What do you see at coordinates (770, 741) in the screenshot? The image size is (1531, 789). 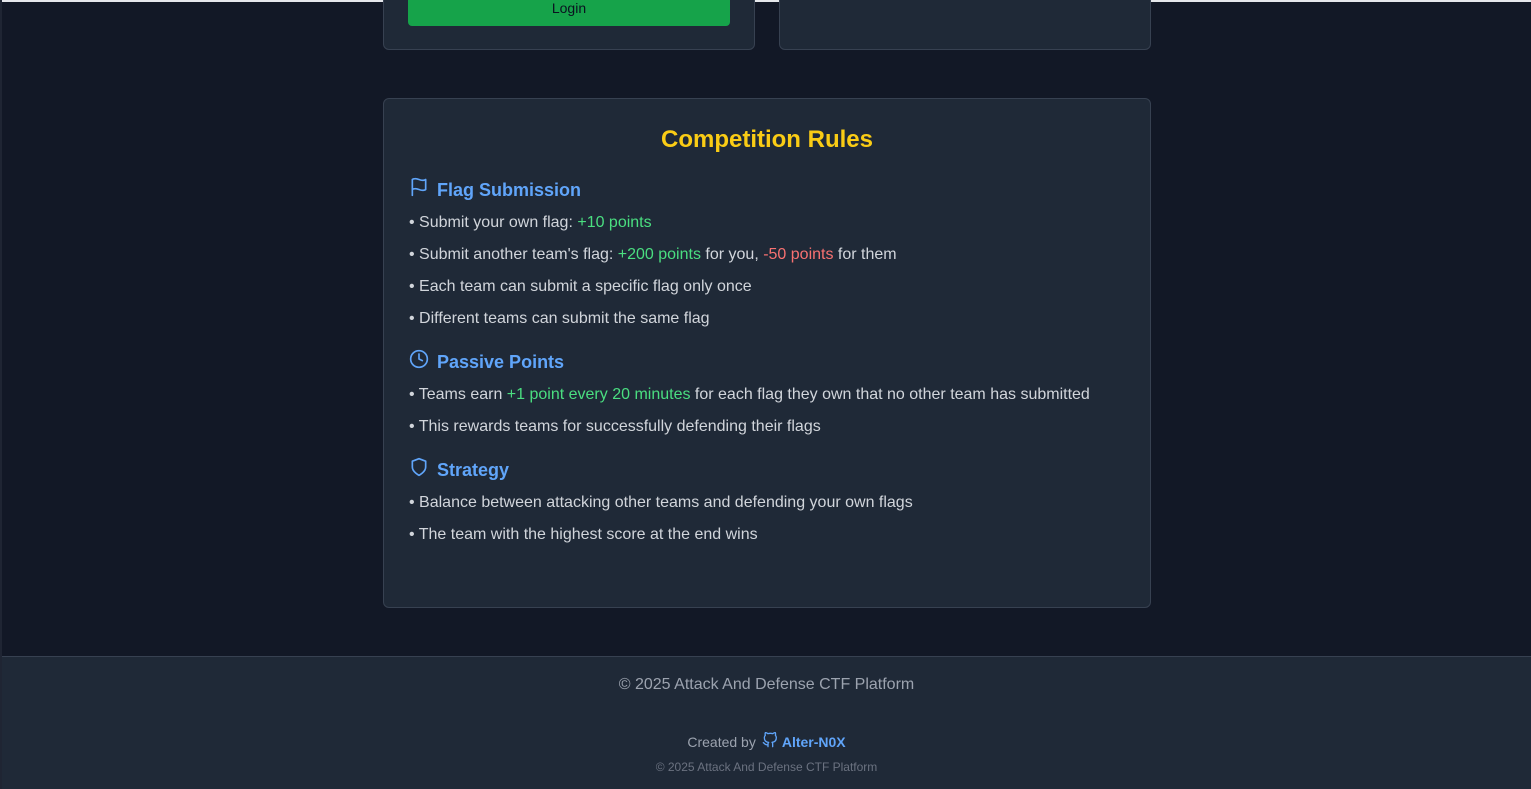 I see `github-icon` at bounding box center [770, 741].